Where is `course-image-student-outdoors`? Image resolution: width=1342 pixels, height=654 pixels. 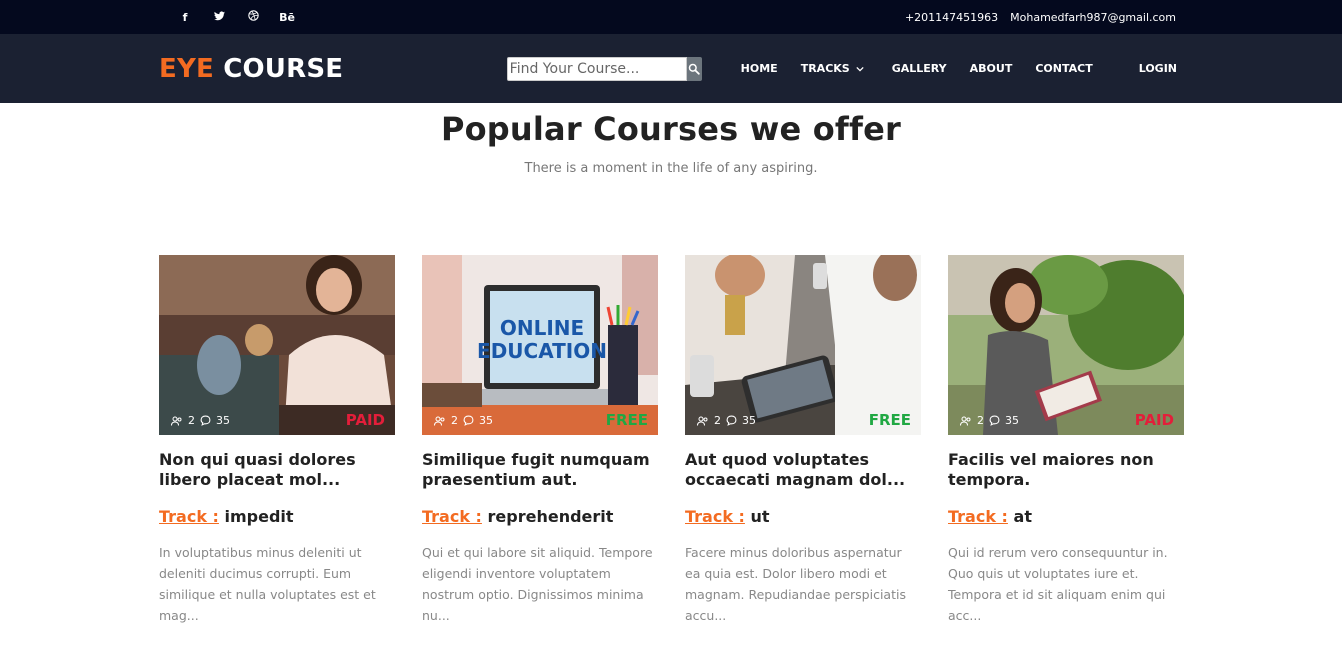
course-image-student-outdoors is located at coordinates (277, 345).